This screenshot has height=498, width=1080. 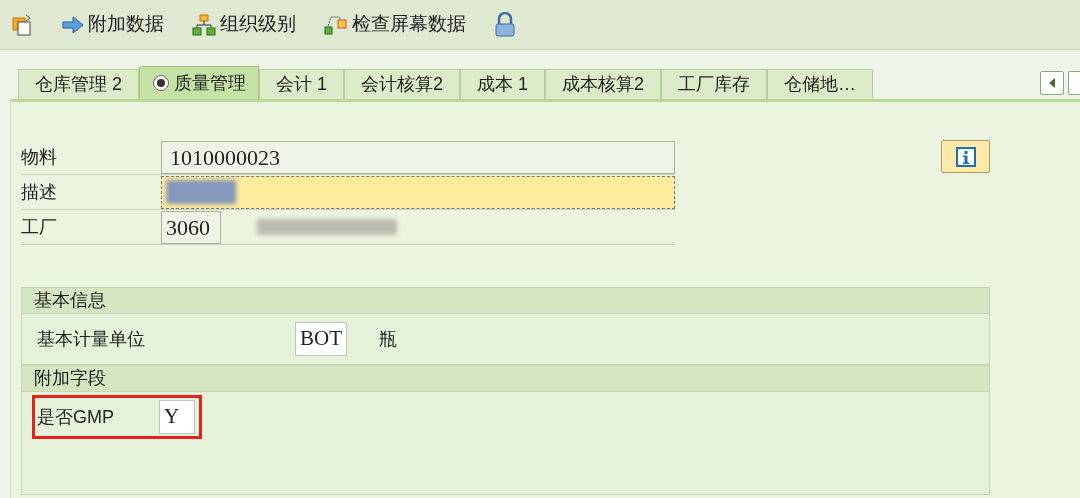 I want to click on caret-left-icon, so click(x=1052, y=83).